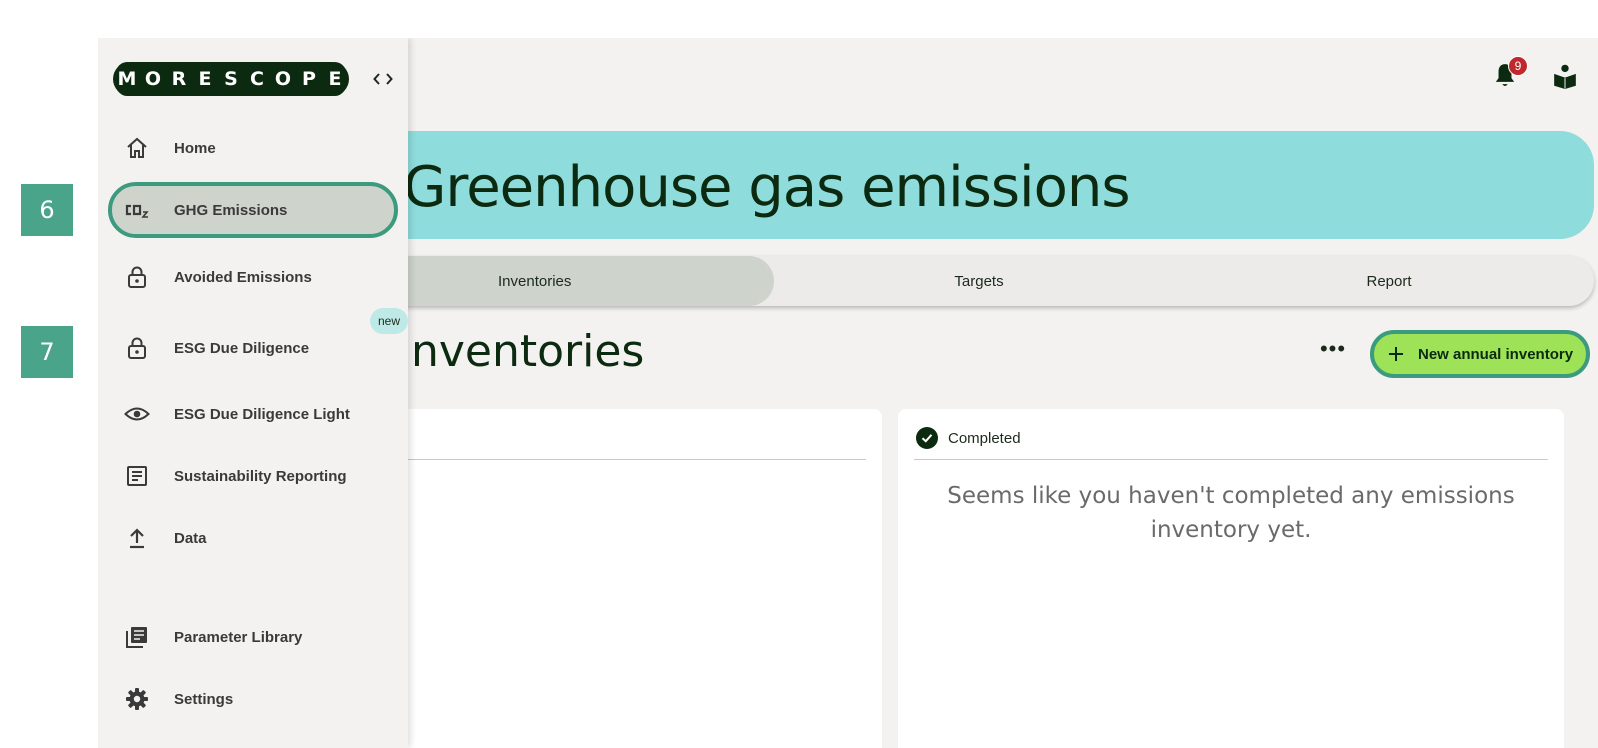 This screenshot has height=748, width=1598. I want to click on upload-icon, so click(137, 538).